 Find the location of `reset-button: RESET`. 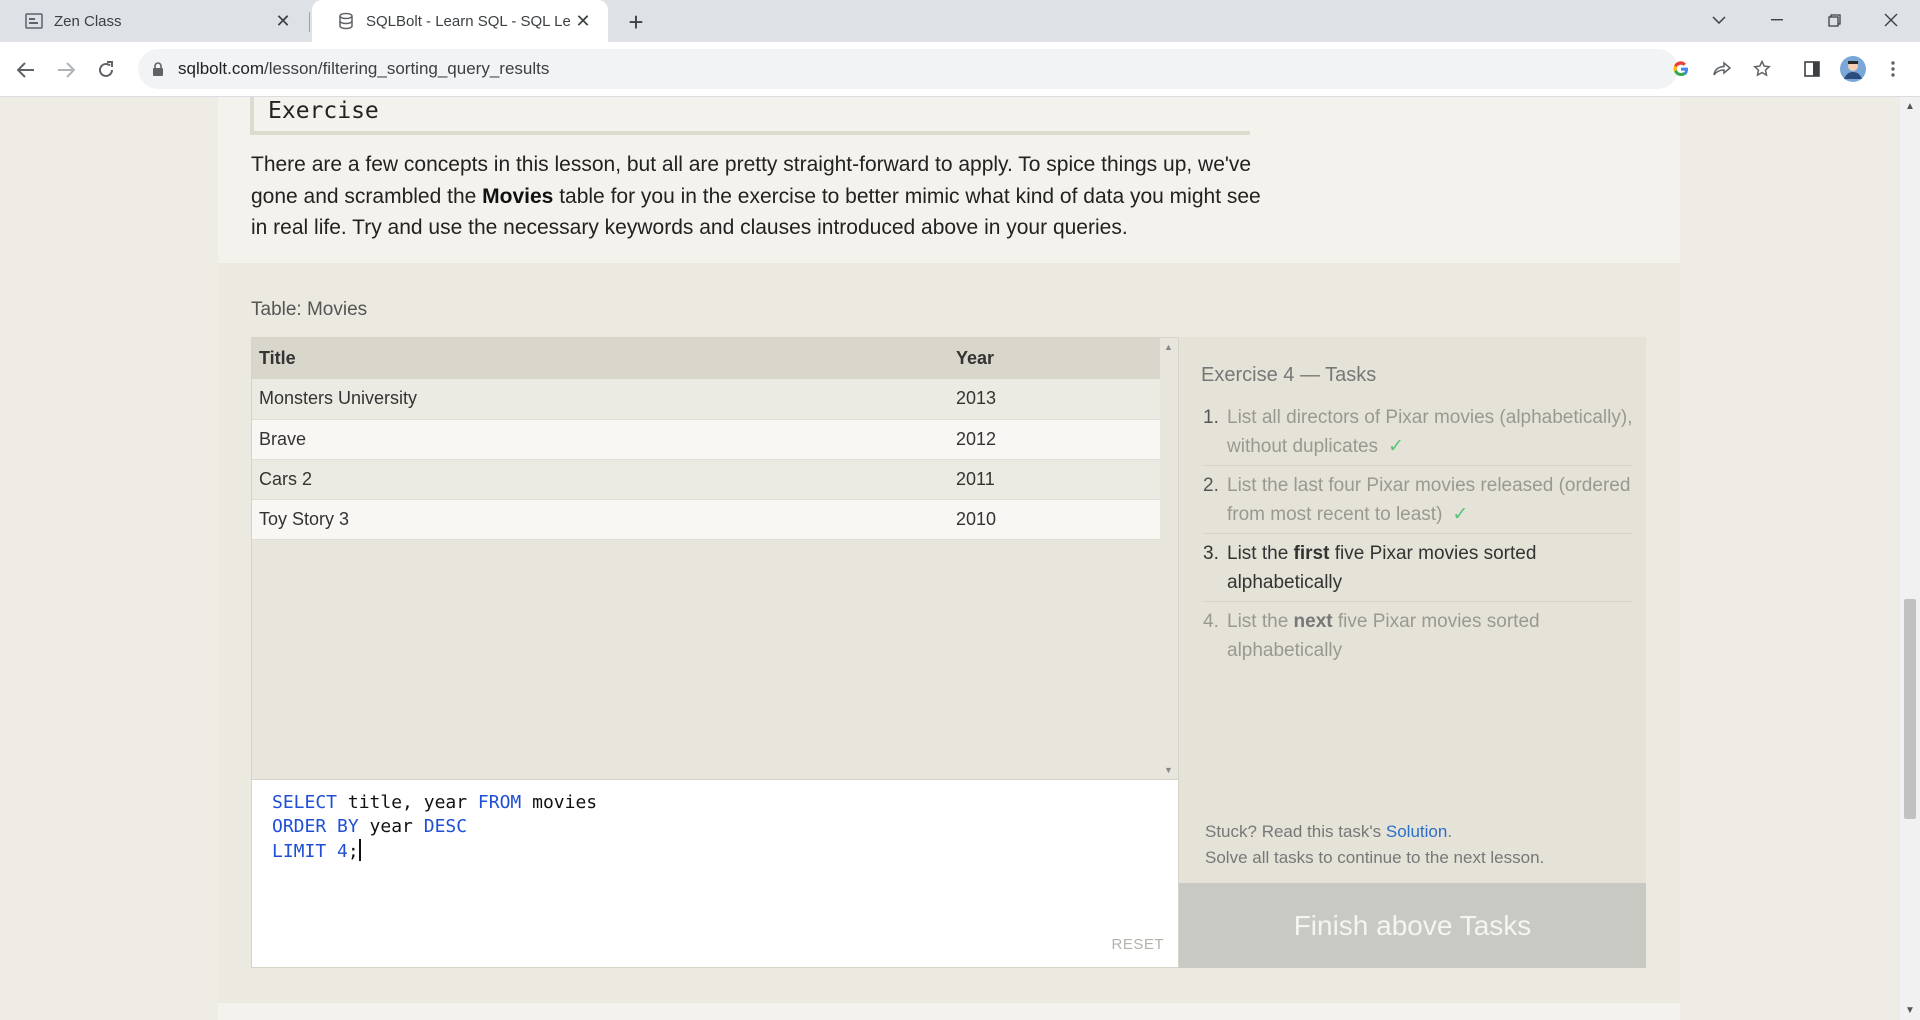

reset-button: RESET is located at coordinates (1137, 945).